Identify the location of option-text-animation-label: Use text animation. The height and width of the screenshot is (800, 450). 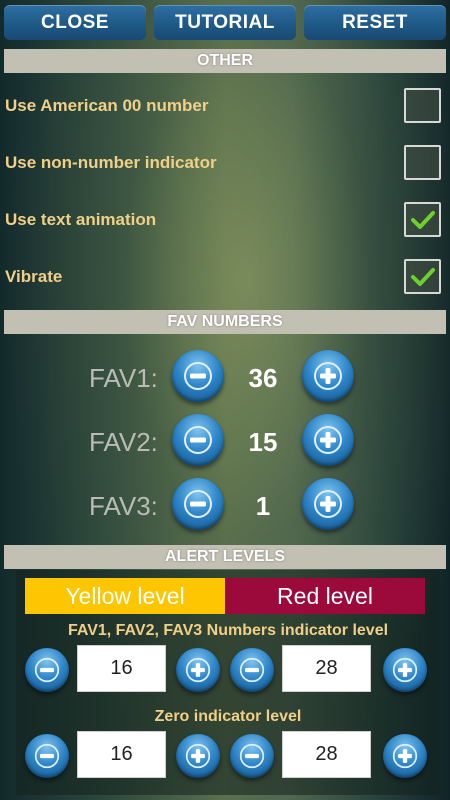
(81, 219).